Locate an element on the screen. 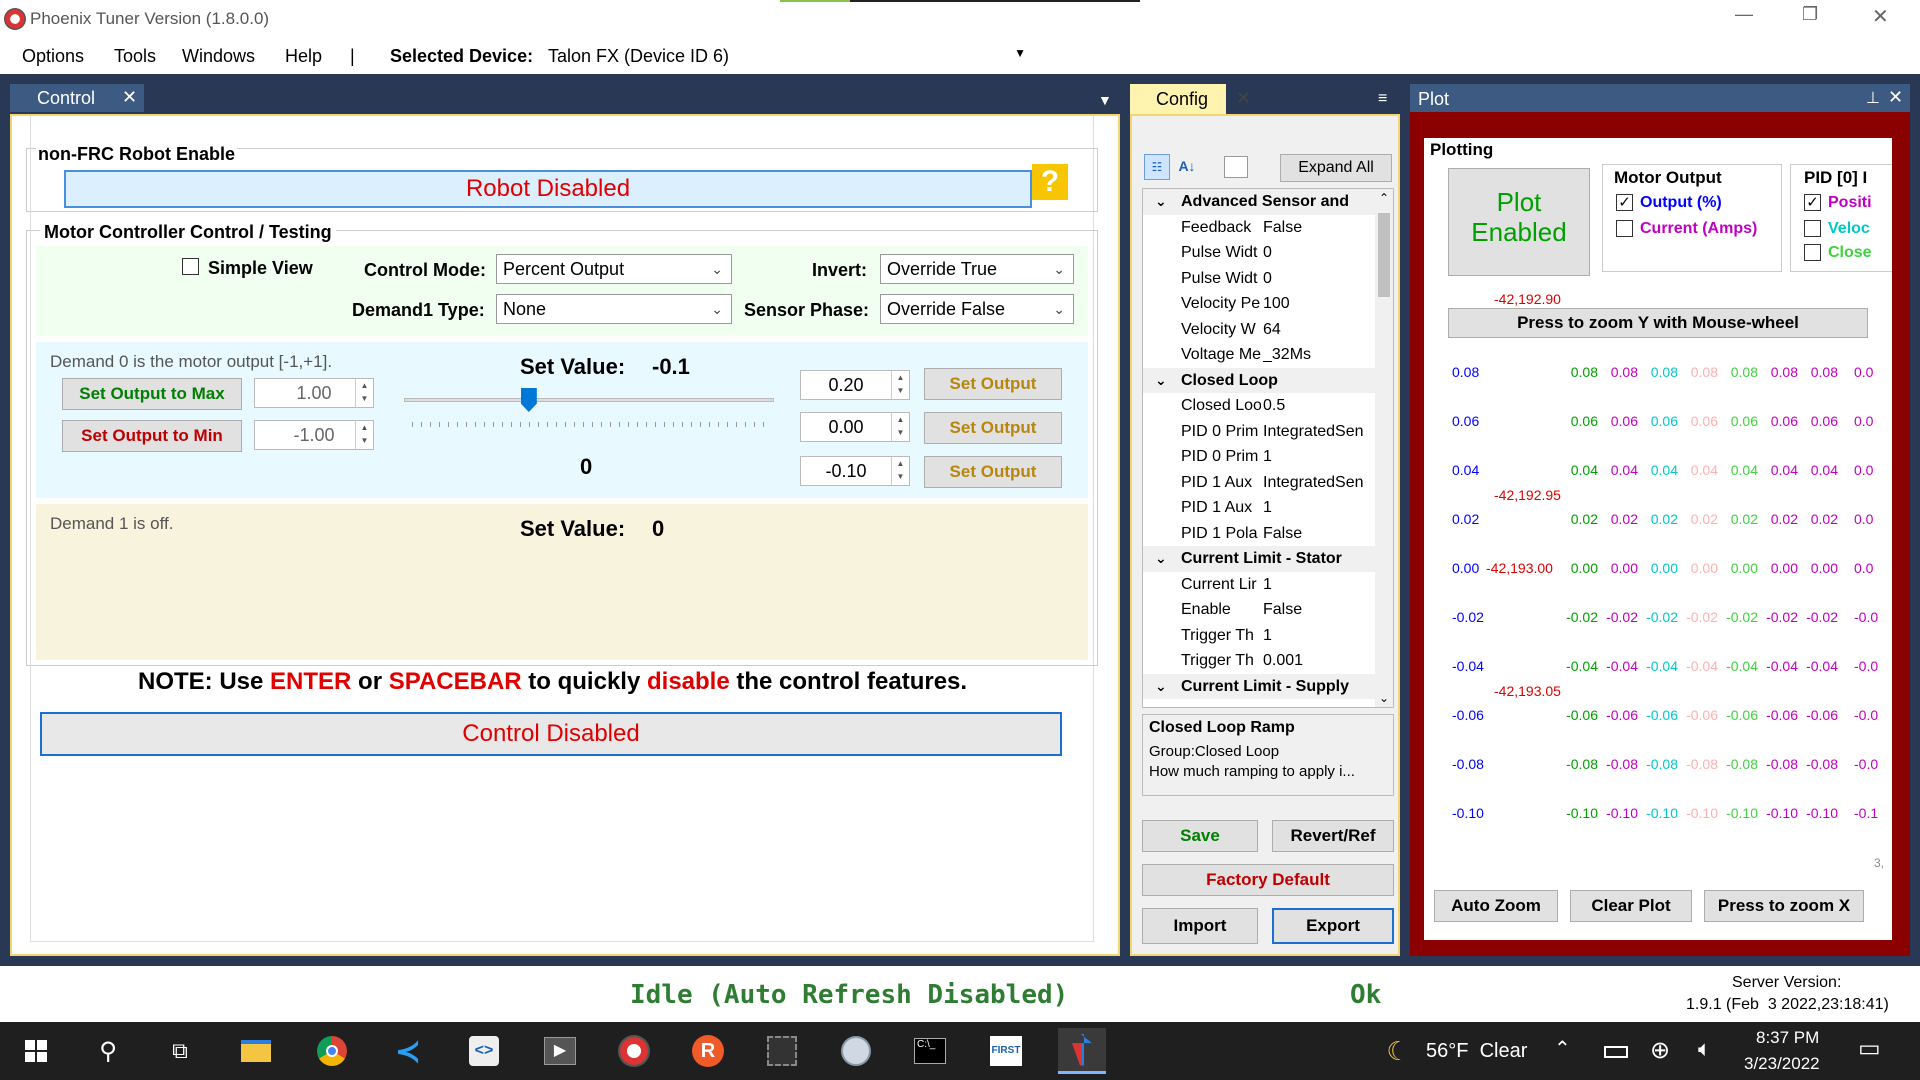 Image resolution: width=1920 pixels, height=1080 pixels. property-category: ⌄ Advanced Sensor and is located at coordinates (1260, 202).